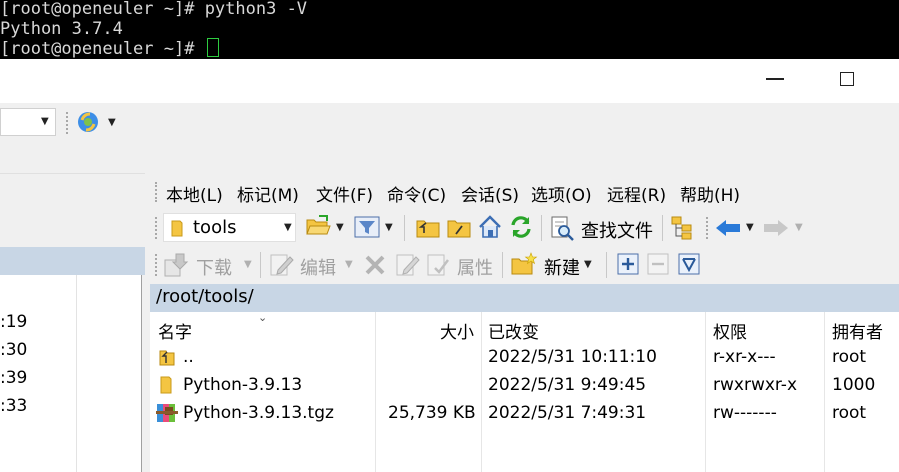 This screenshot has width=899, height=472. I want to click on find-files-icon, so click(562, 228).